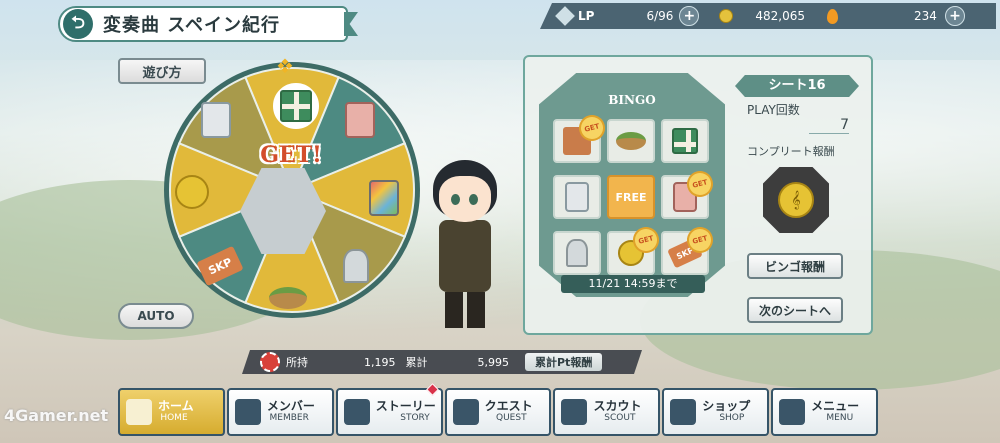 This screenshot has width=1000, height=443. I want to click on complete-reward-label: コンプリート報酬, so click(791, 151).